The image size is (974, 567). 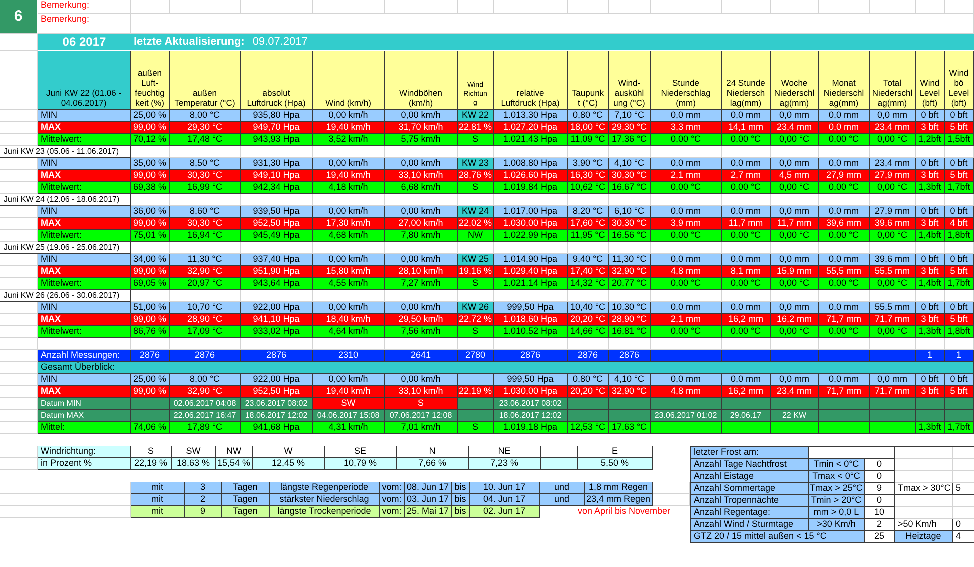 I want to click on table-cell: vom:, so click(x=392, y=488).